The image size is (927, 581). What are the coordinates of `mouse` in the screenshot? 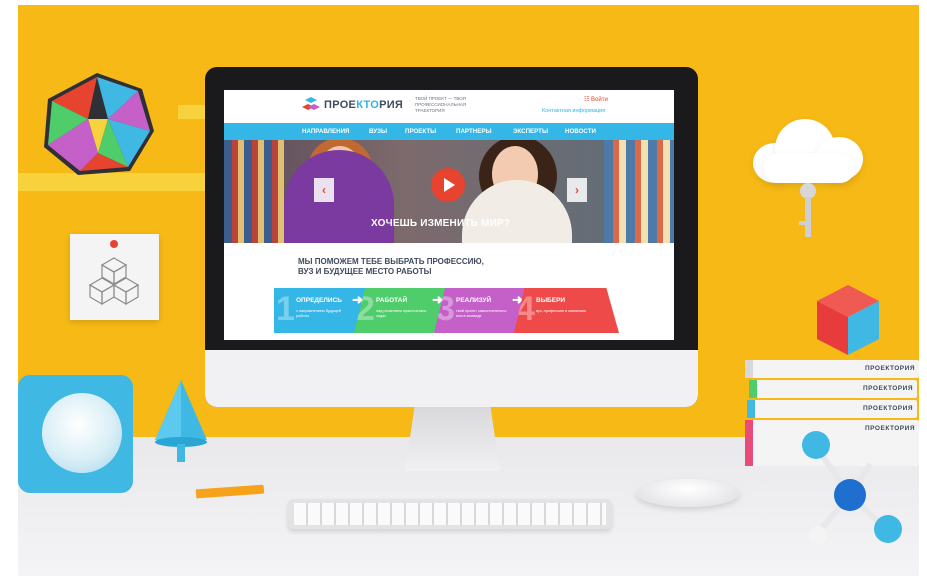 It's located at (688, 493).